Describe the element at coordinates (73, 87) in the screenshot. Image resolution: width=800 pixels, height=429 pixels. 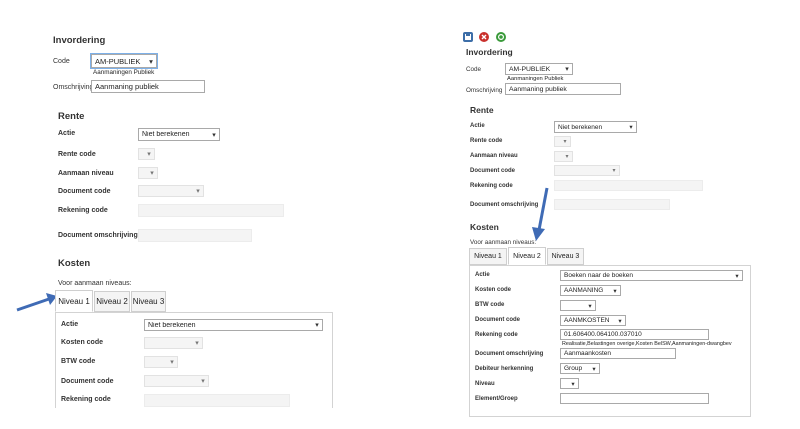
I see `omschrijving-label: Omschrijving` at that location.